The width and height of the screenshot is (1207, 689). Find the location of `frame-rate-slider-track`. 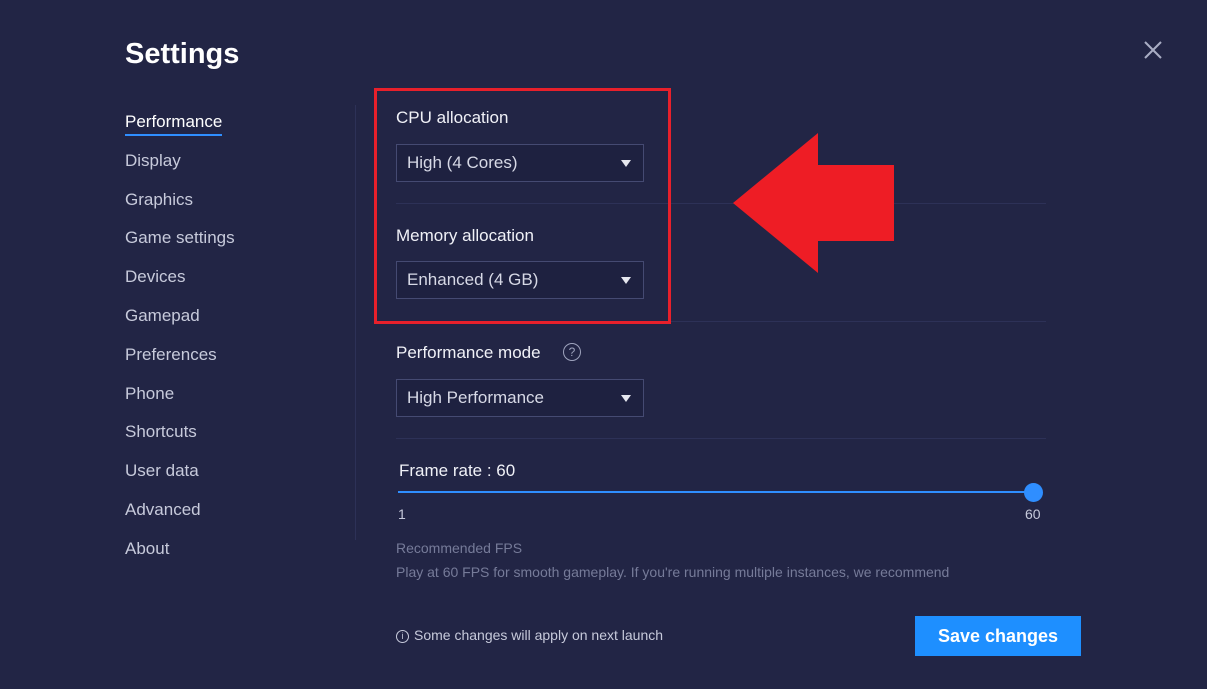

frame-rate-slider-track is located at coordinates (716, 492).